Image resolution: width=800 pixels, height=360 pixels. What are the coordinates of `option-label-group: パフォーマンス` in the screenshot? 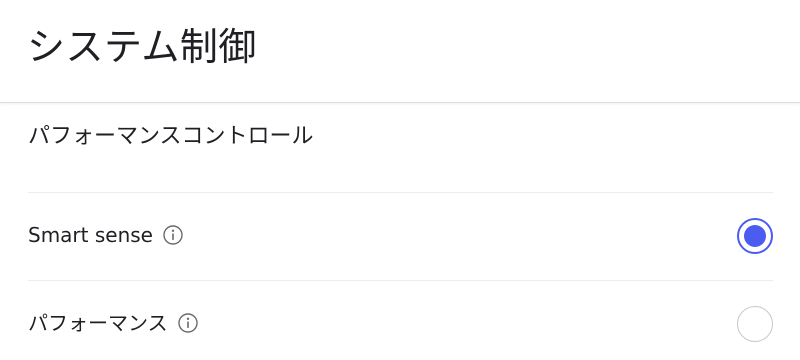 It's located at (113, 323).